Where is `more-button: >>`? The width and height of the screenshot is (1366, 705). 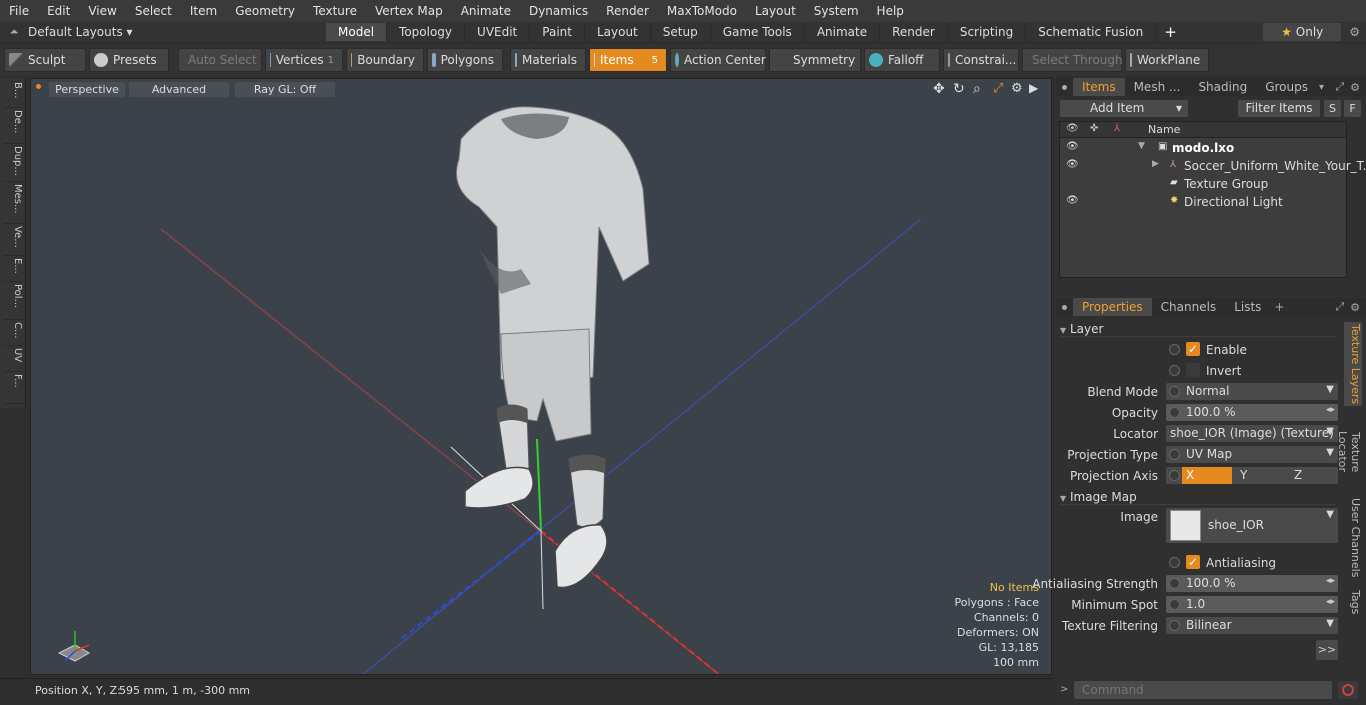 more-button: >> is located at coordinates (1327, 650).